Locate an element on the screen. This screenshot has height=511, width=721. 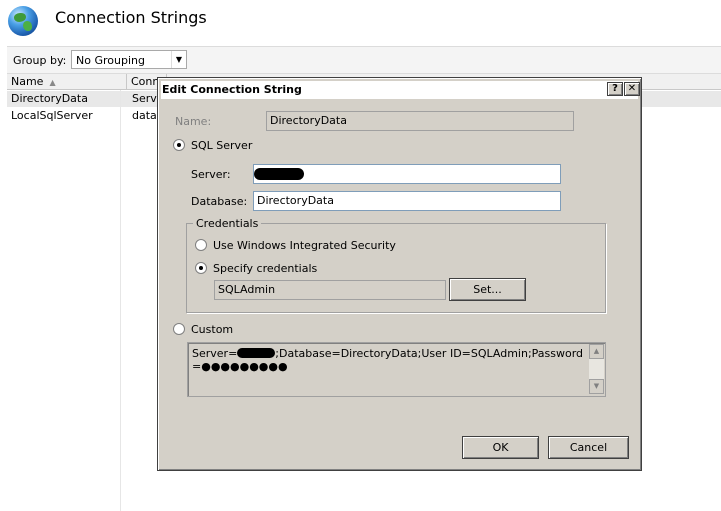
close-button: ✕ is located at coordinates (632, 89).